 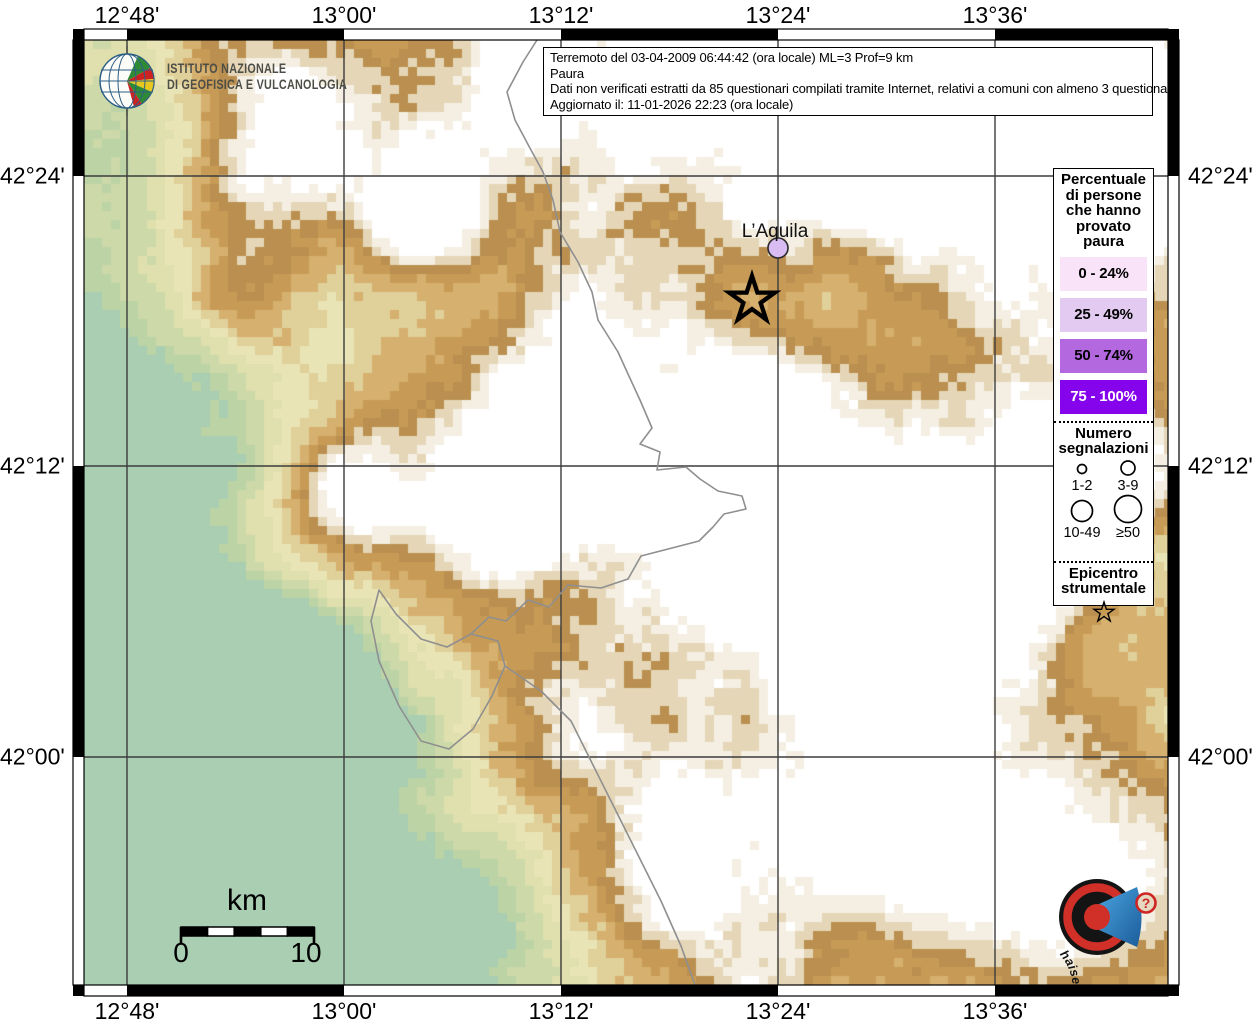 I want to click on signal-size-label: 3-9, so click(x=1127, y=486).